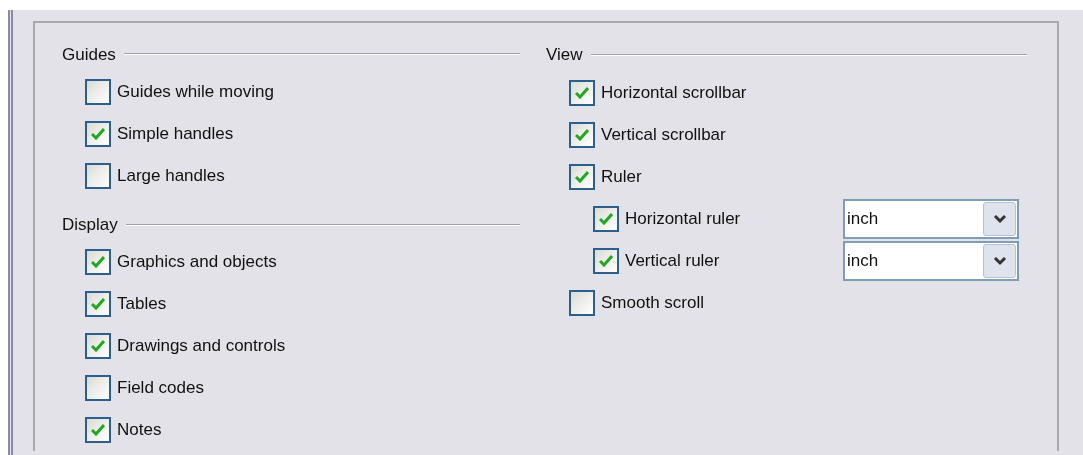 This screenshot has height=455, width=1083. I want to click on group-heading: View, so click(564, 55).